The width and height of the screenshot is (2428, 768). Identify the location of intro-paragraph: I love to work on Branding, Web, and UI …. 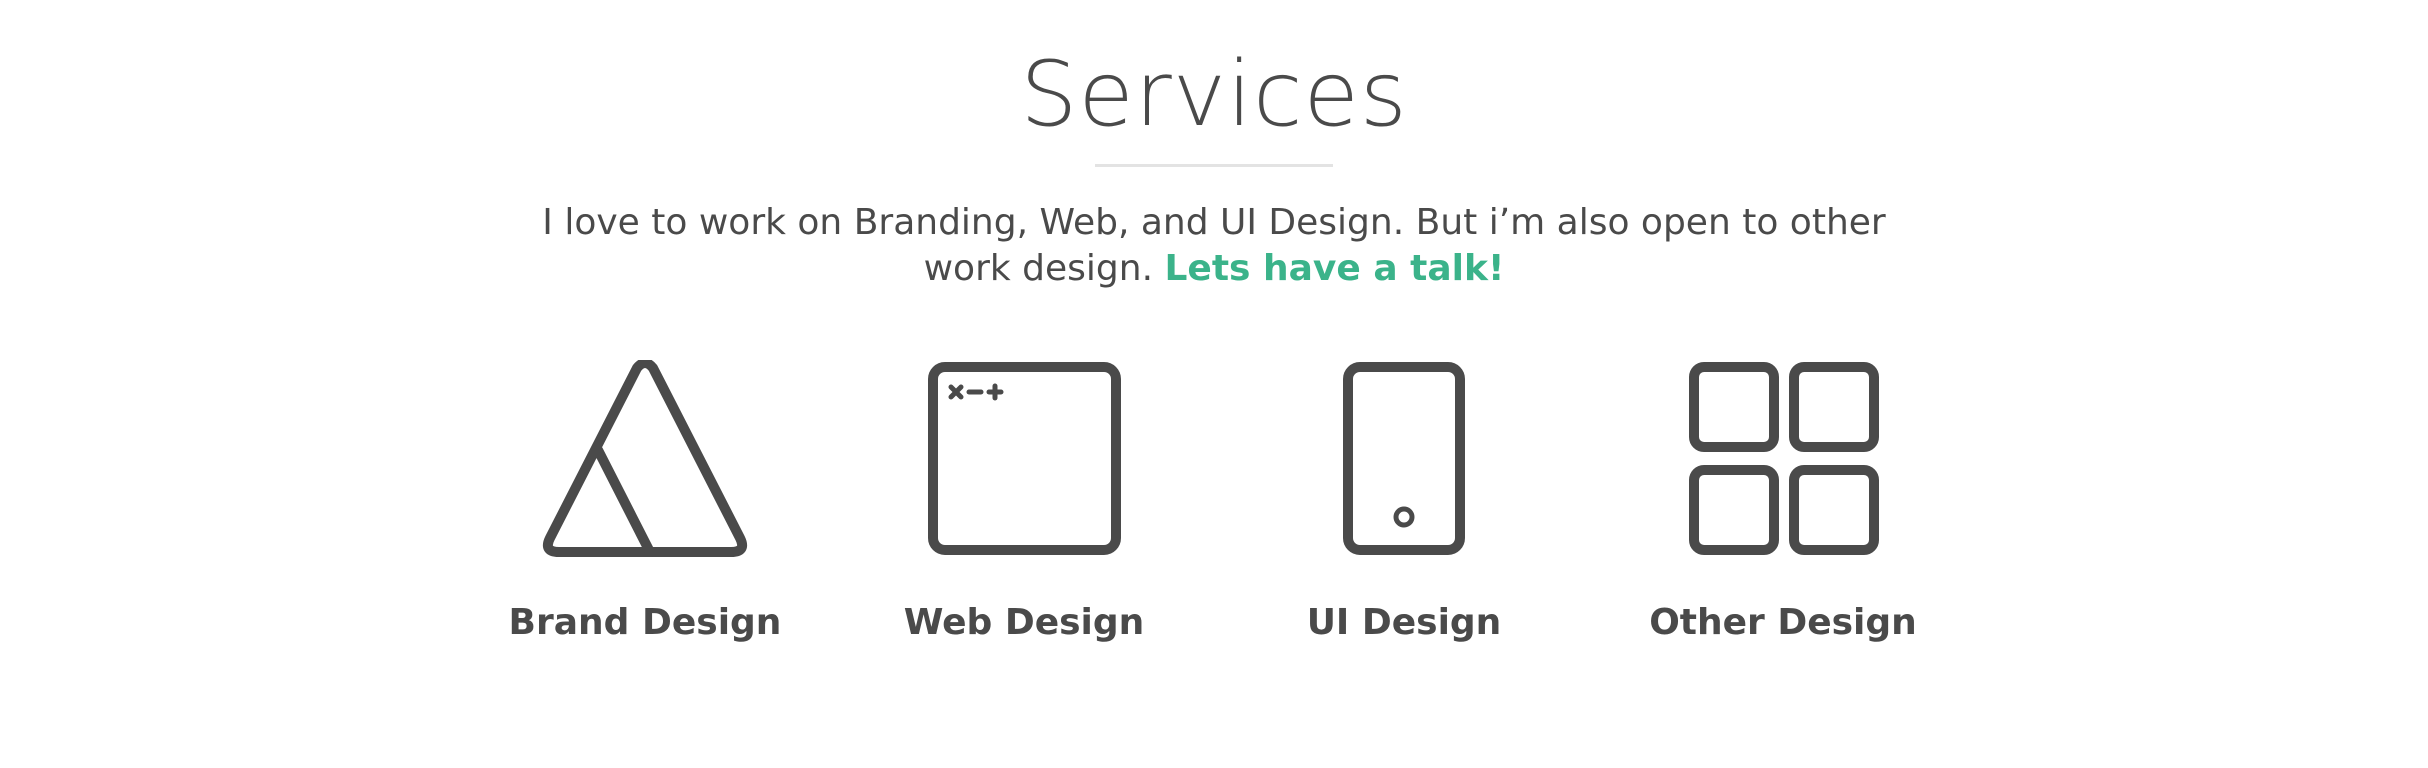
(1214, 246).